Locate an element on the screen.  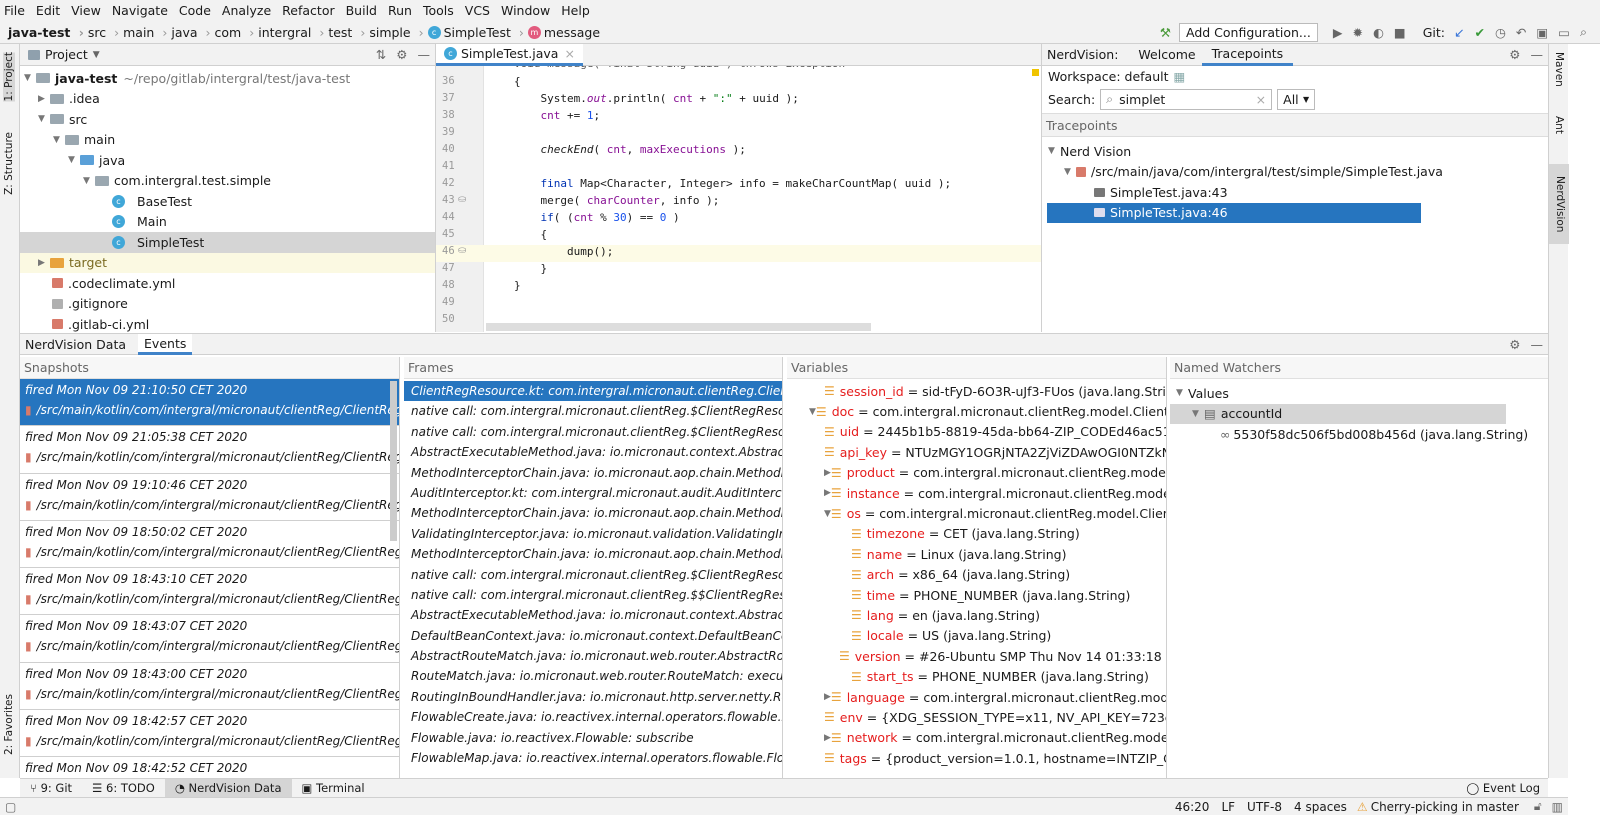
tab-tracepoints: Tracepoints is located at coordinates (1247, 55).